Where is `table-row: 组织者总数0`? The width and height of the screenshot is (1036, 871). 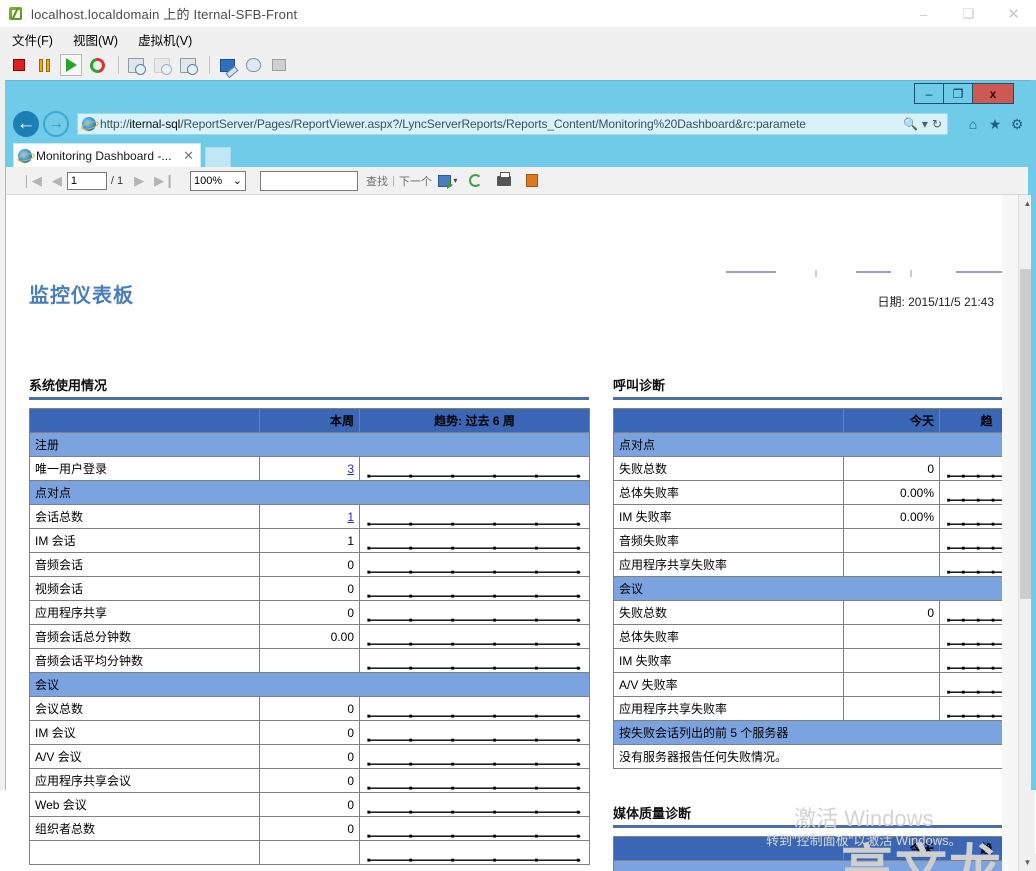 table-row: 组织者总数0 is located at coordinates (310, 829).